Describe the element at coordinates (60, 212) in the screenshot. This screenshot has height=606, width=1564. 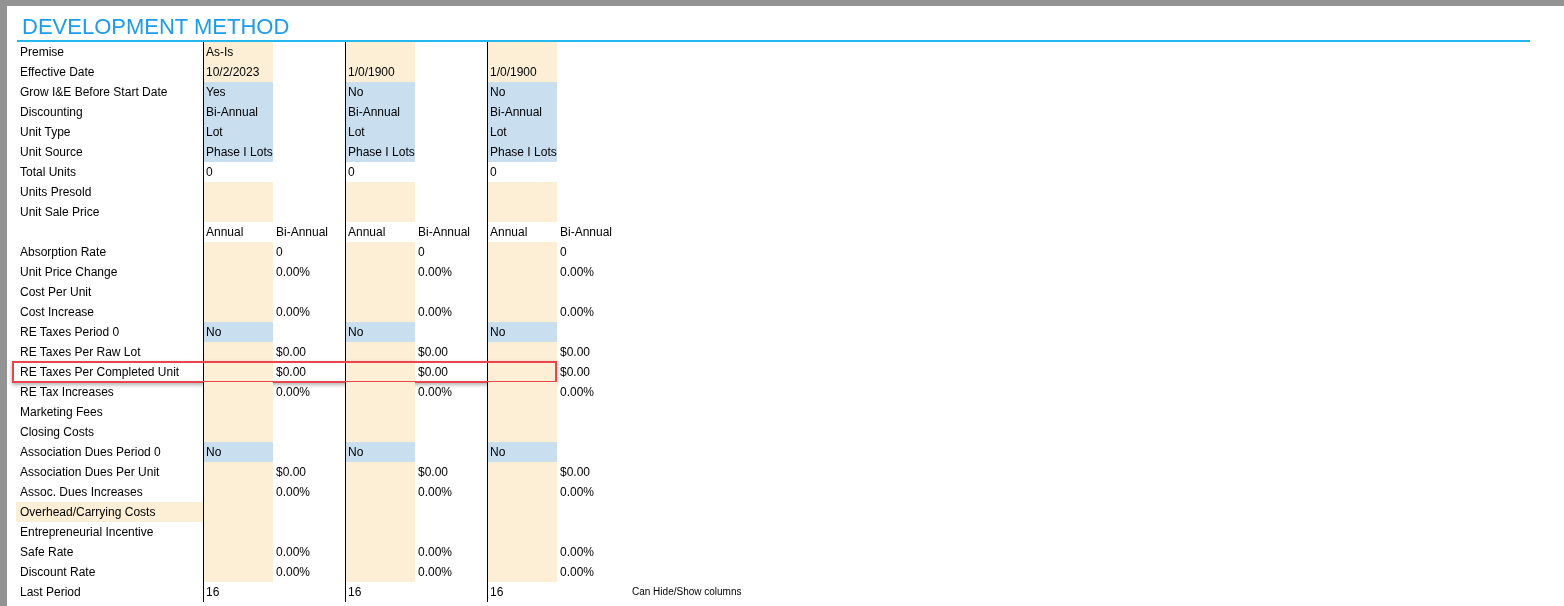
I see `row-label: Unit Sale Price` at that location.